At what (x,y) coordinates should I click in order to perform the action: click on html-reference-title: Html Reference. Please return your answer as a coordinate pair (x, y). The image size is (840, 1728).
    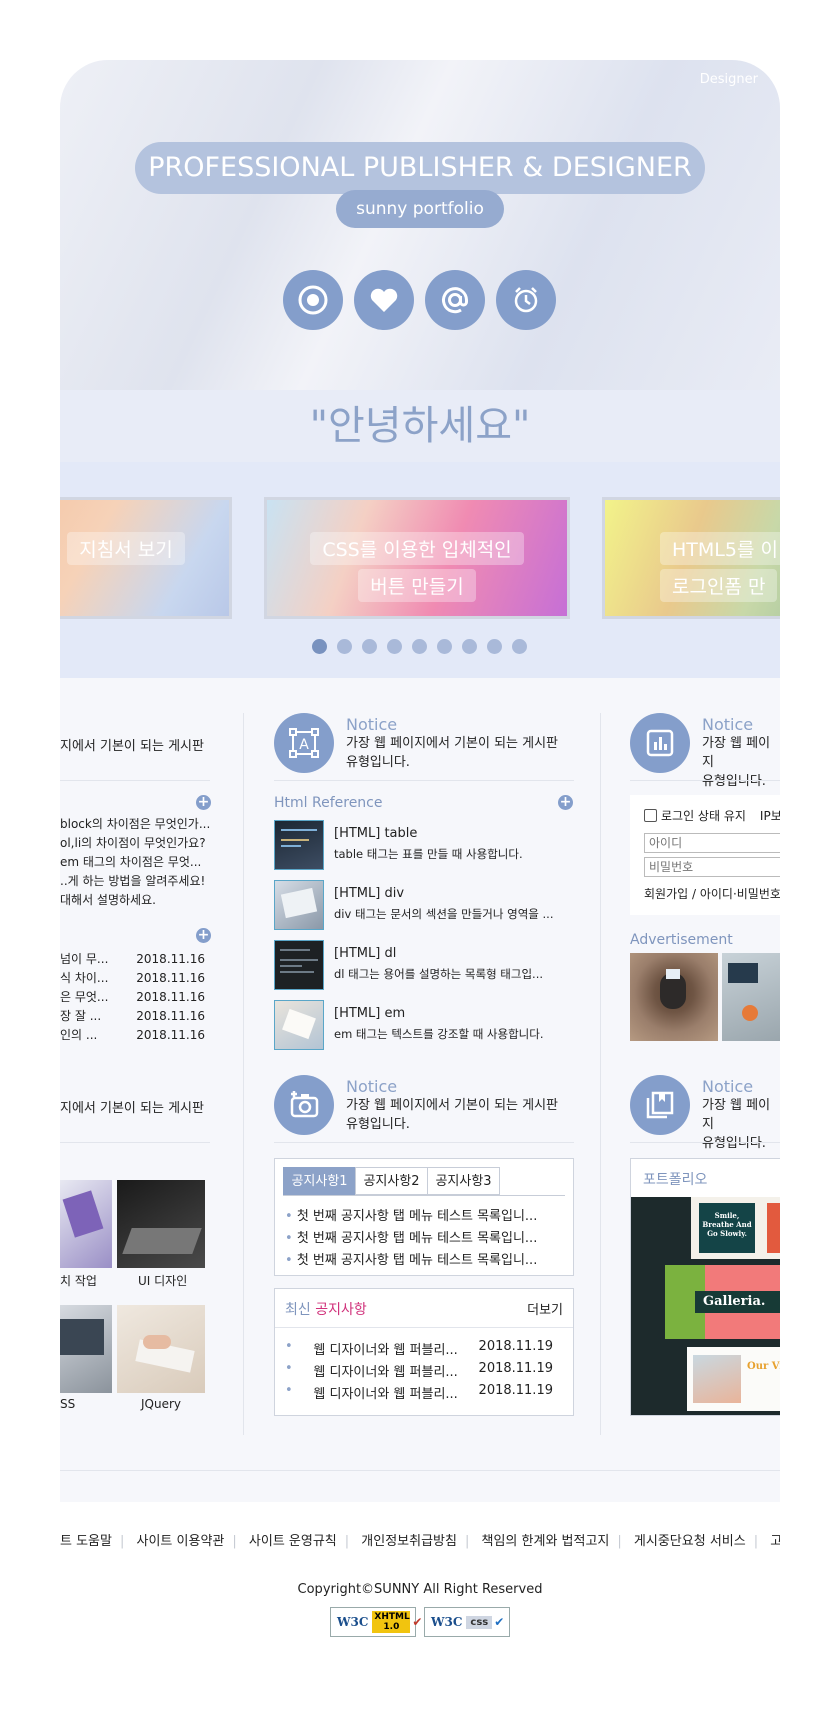
    Looking at the image, I should click on (328, 803).